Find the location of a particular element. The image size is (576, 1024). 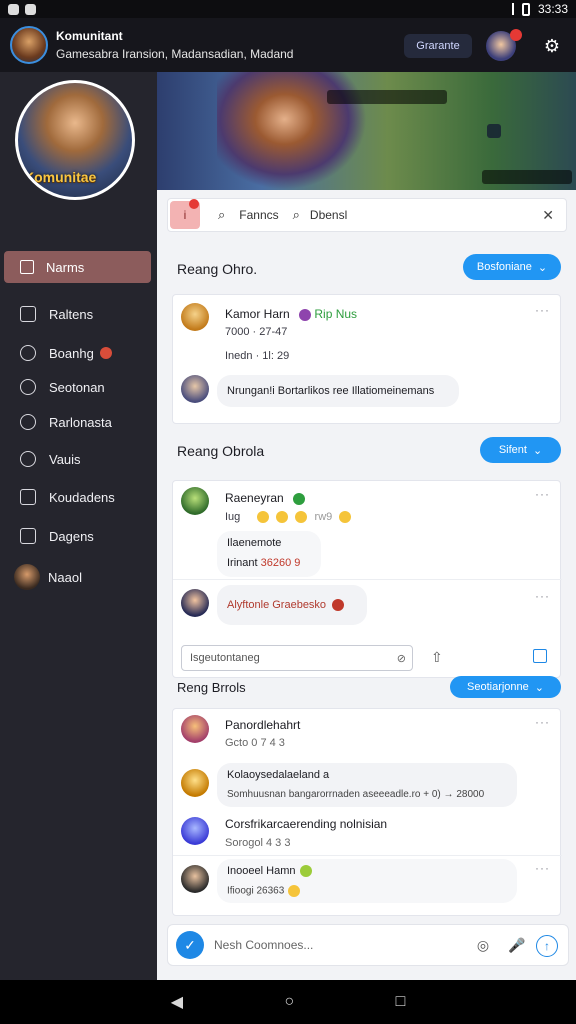

message-number: 36260 9 is located at coordinates (280, 563).